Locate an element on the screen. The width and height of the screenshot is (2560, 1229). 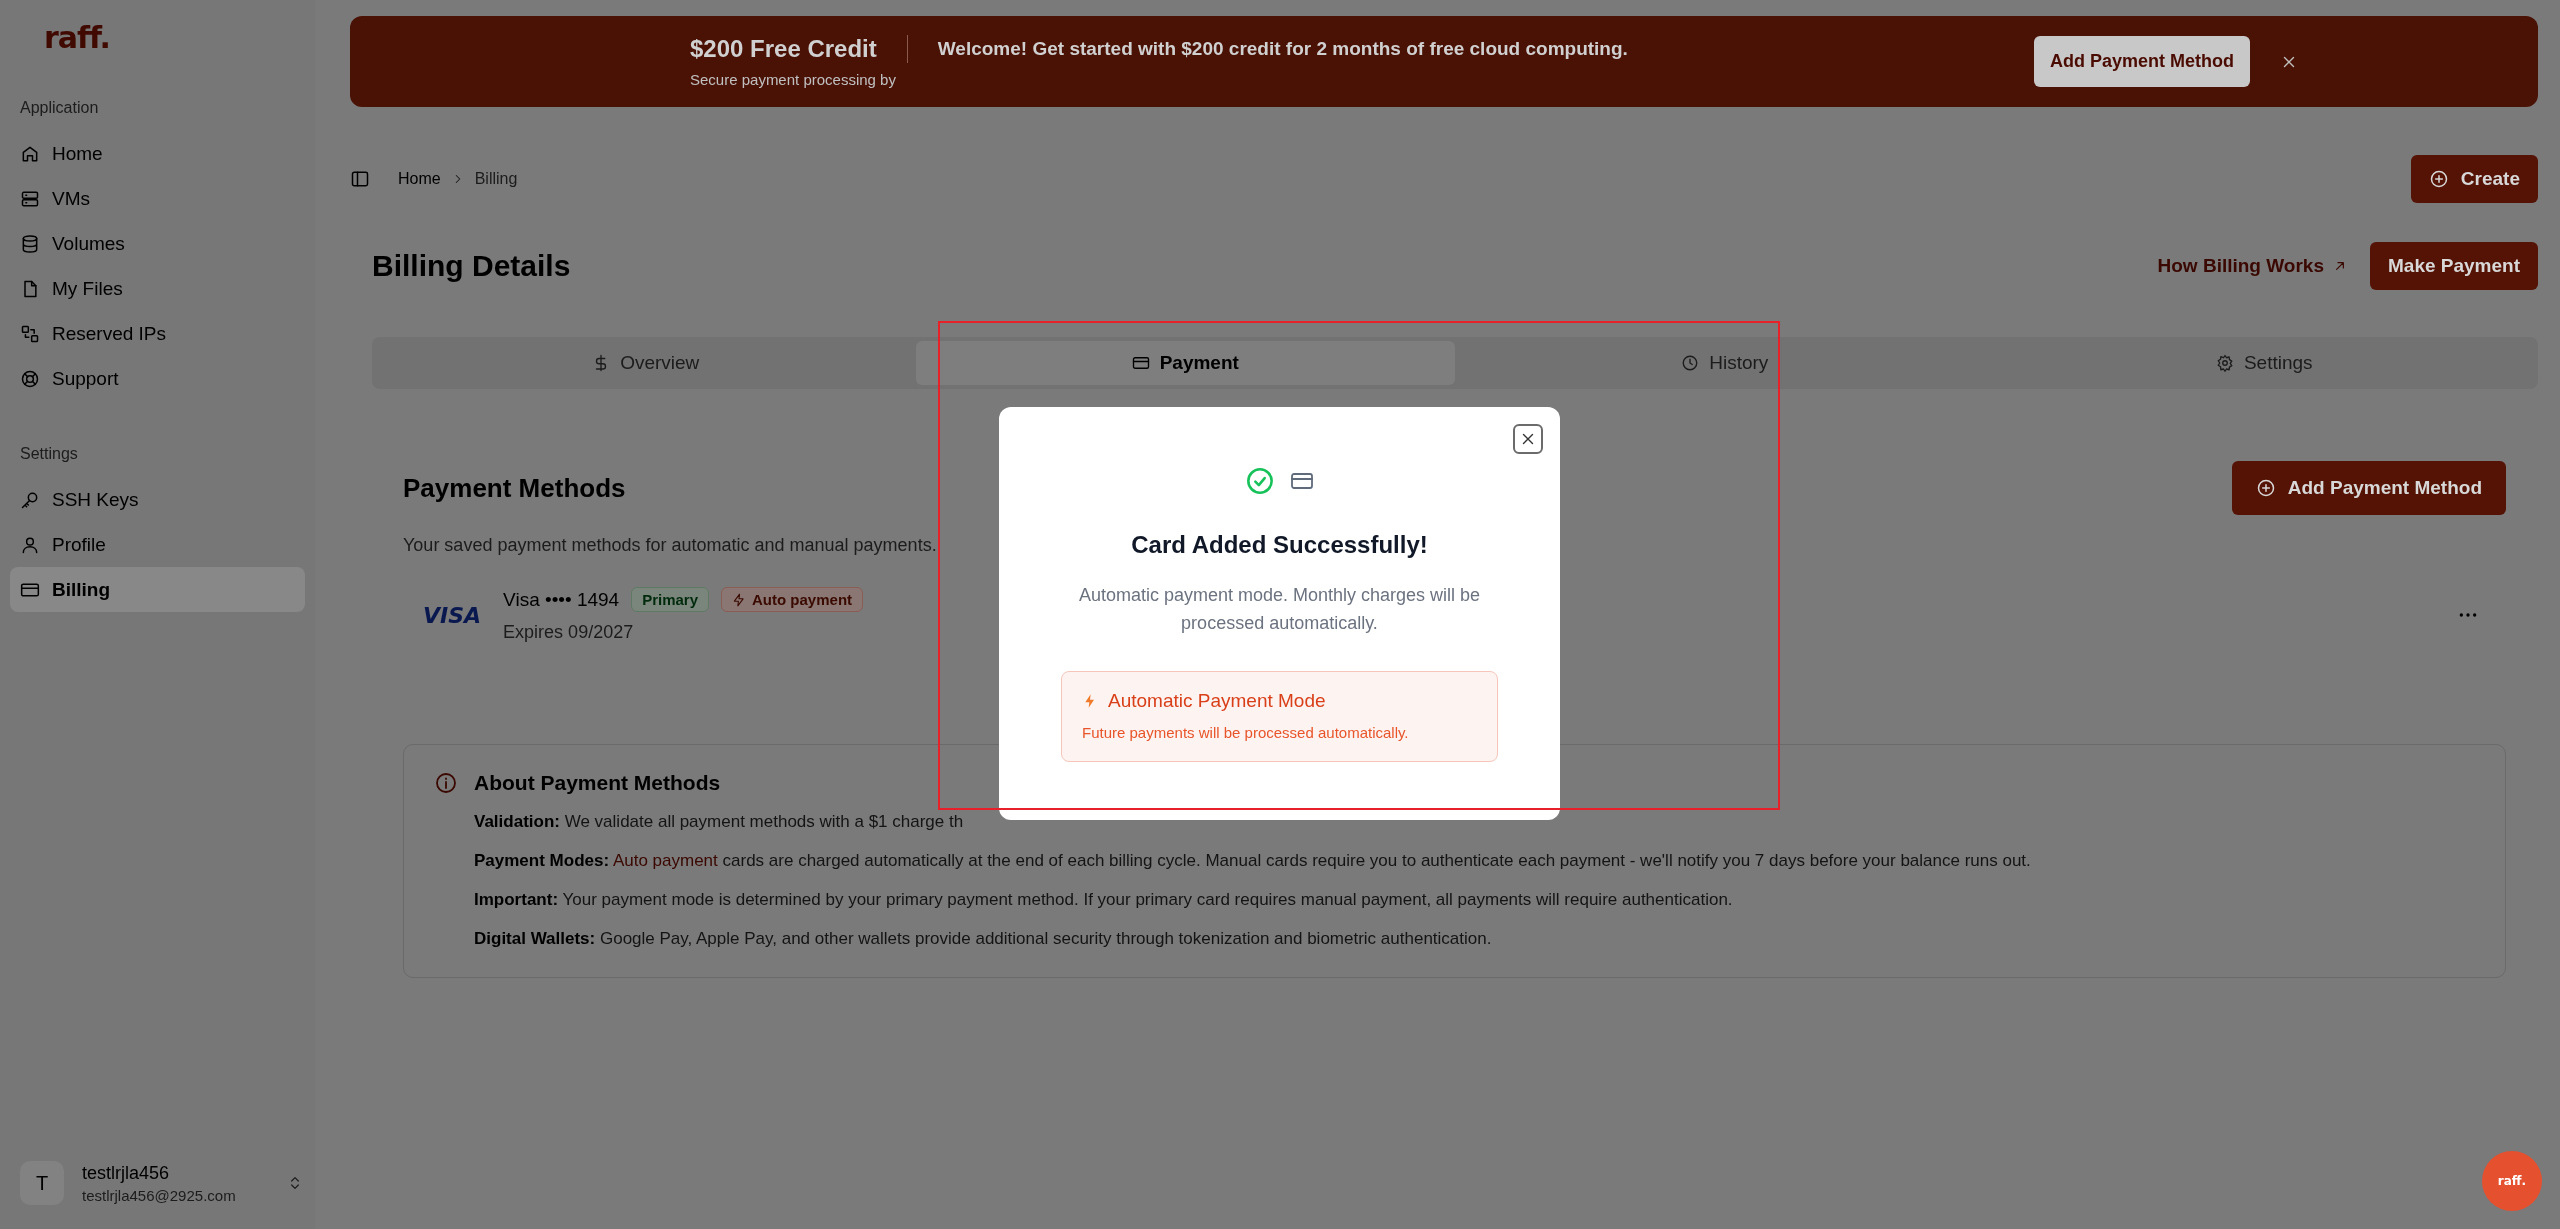
tab: Settings is located at coordinates (2264, 363).